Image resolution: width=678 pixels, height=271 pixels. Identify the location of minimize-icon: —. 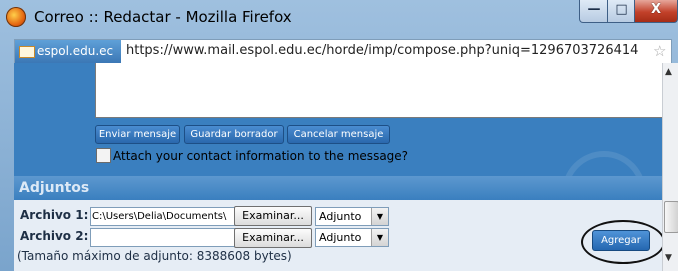
(594, 9).